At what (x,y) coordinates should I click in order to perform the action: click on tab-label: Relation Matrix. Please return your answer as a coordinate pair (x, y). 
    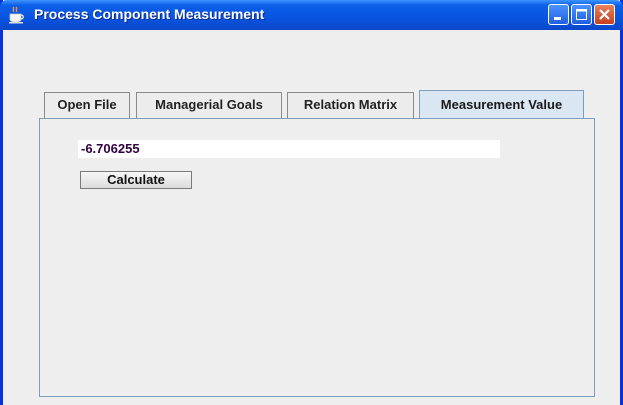
    Looking at the image, I should click on (350, 104).